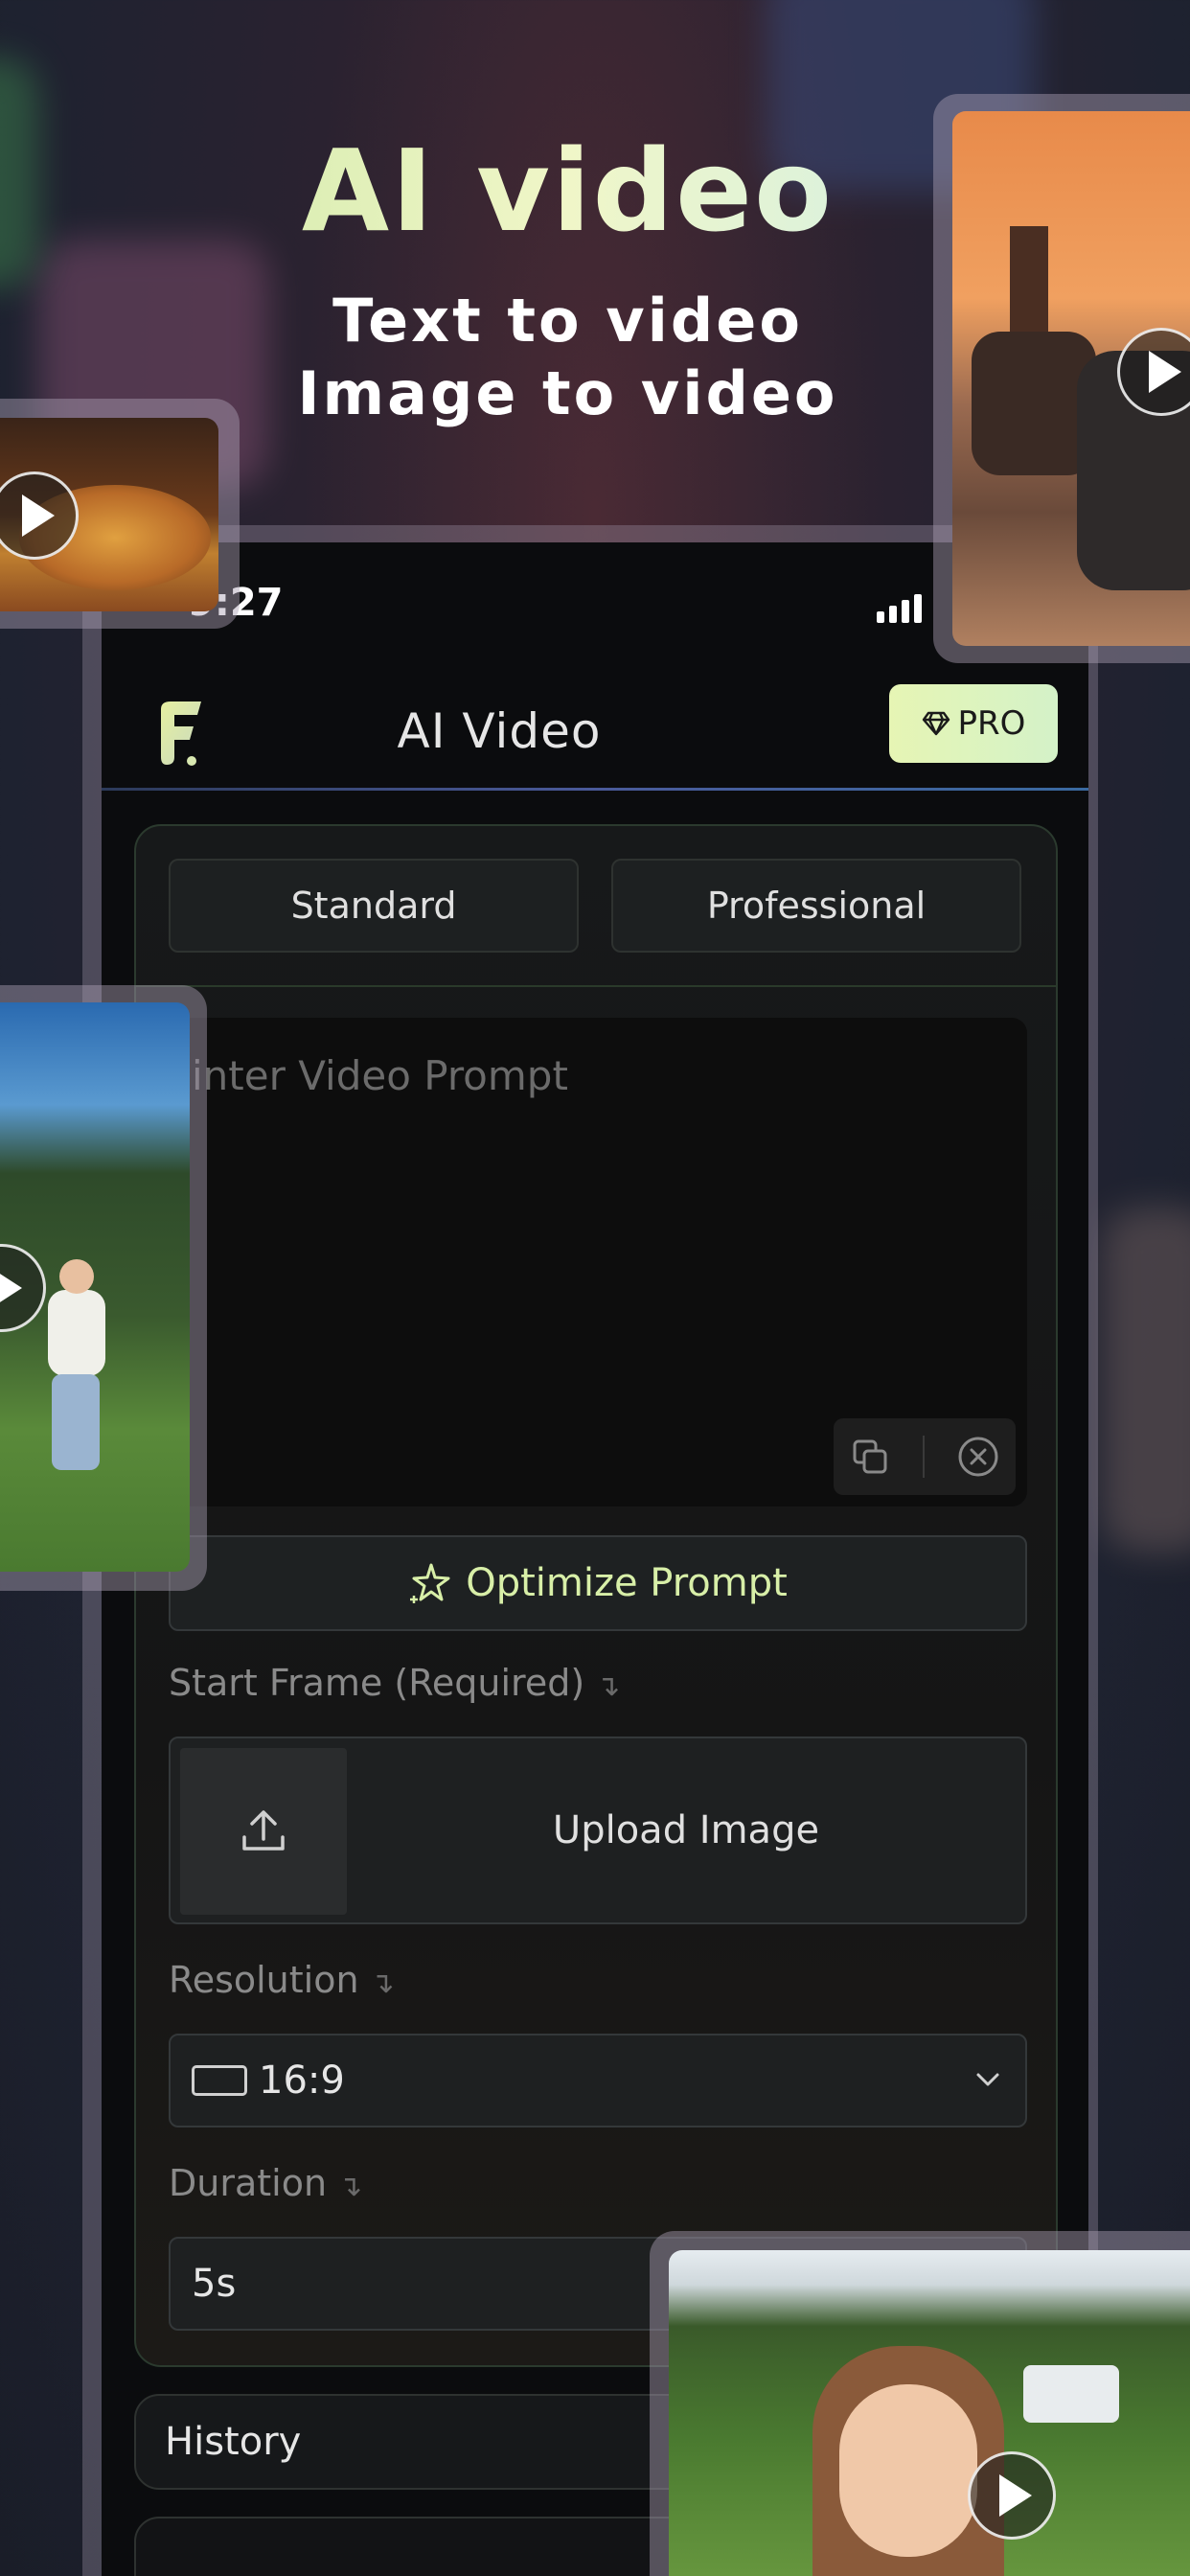 Image resolution: width=1190 pixels, height=2576 pixels. What do you see at coordinates (1029, 279) in the screenshot?
I see `tower-shape` at bounding box center [1029, 279].